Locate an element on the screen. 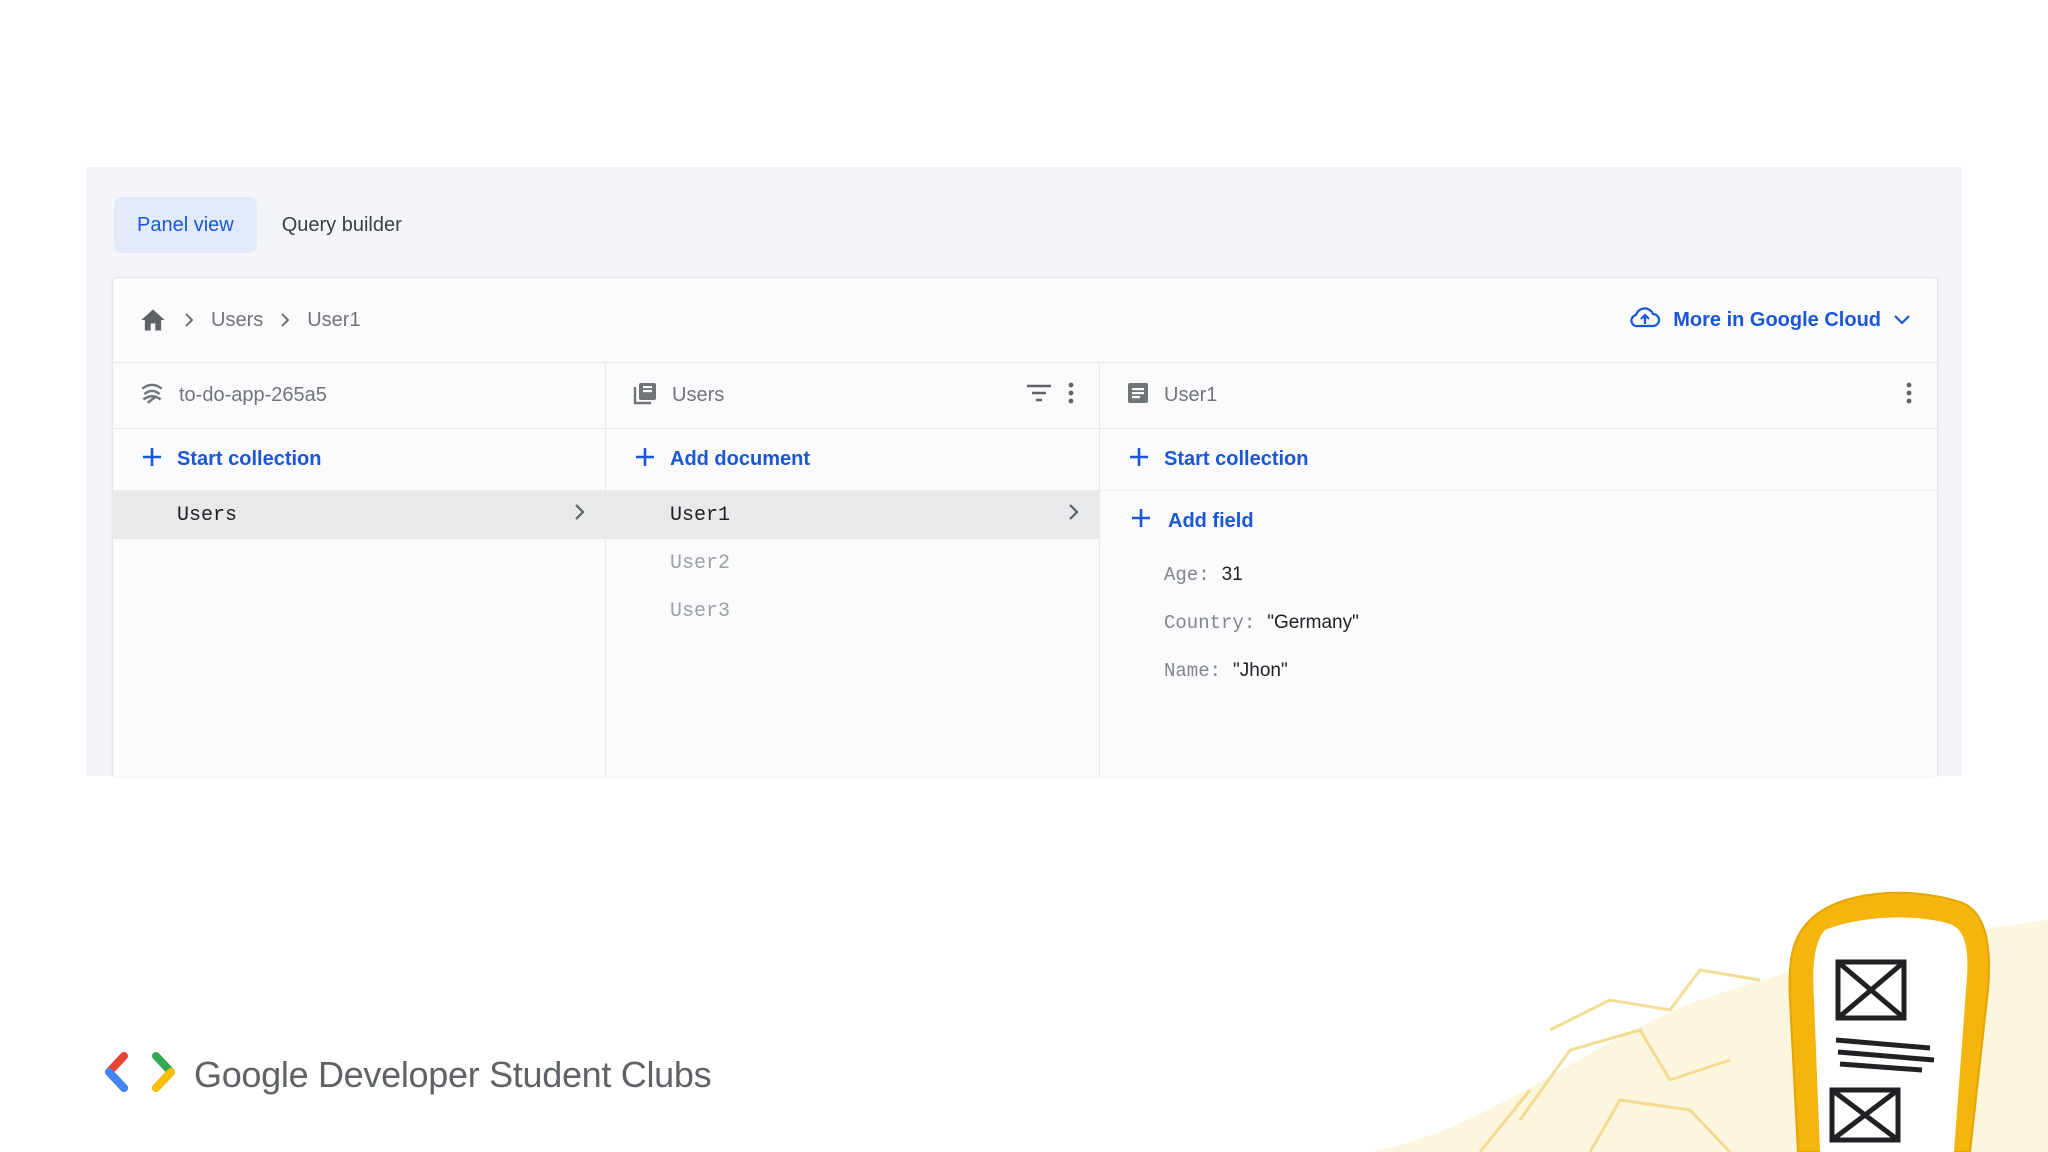 This screenshot has height=1152, width=2048. list-item-label: User1 is located at coordinates (700, 515).